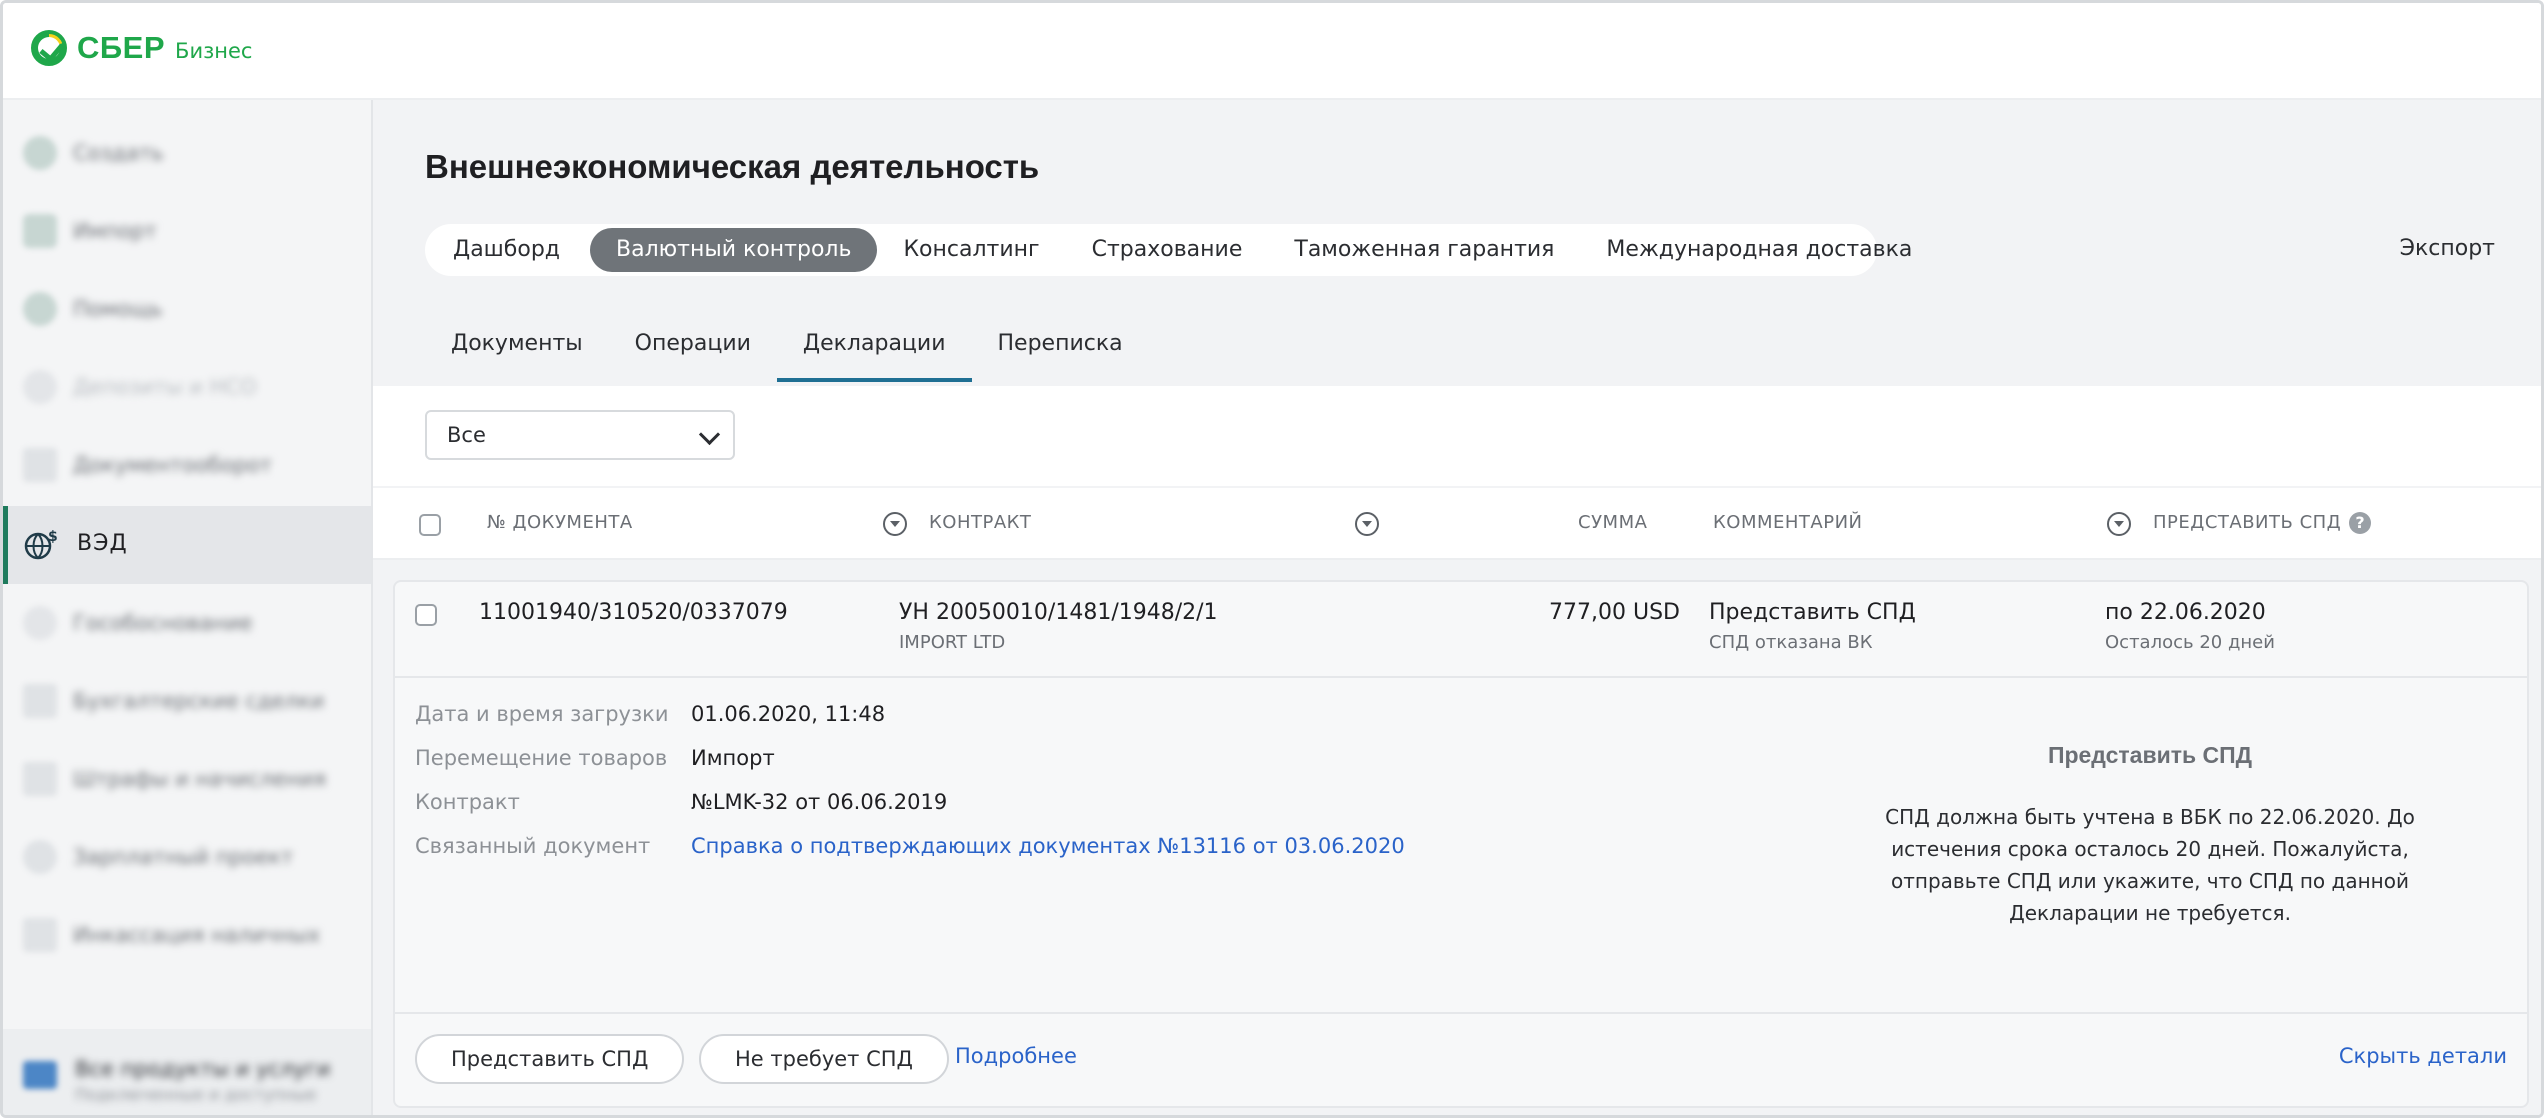  I want to click on tab-insurance: Страхование, so click(1167, 250).